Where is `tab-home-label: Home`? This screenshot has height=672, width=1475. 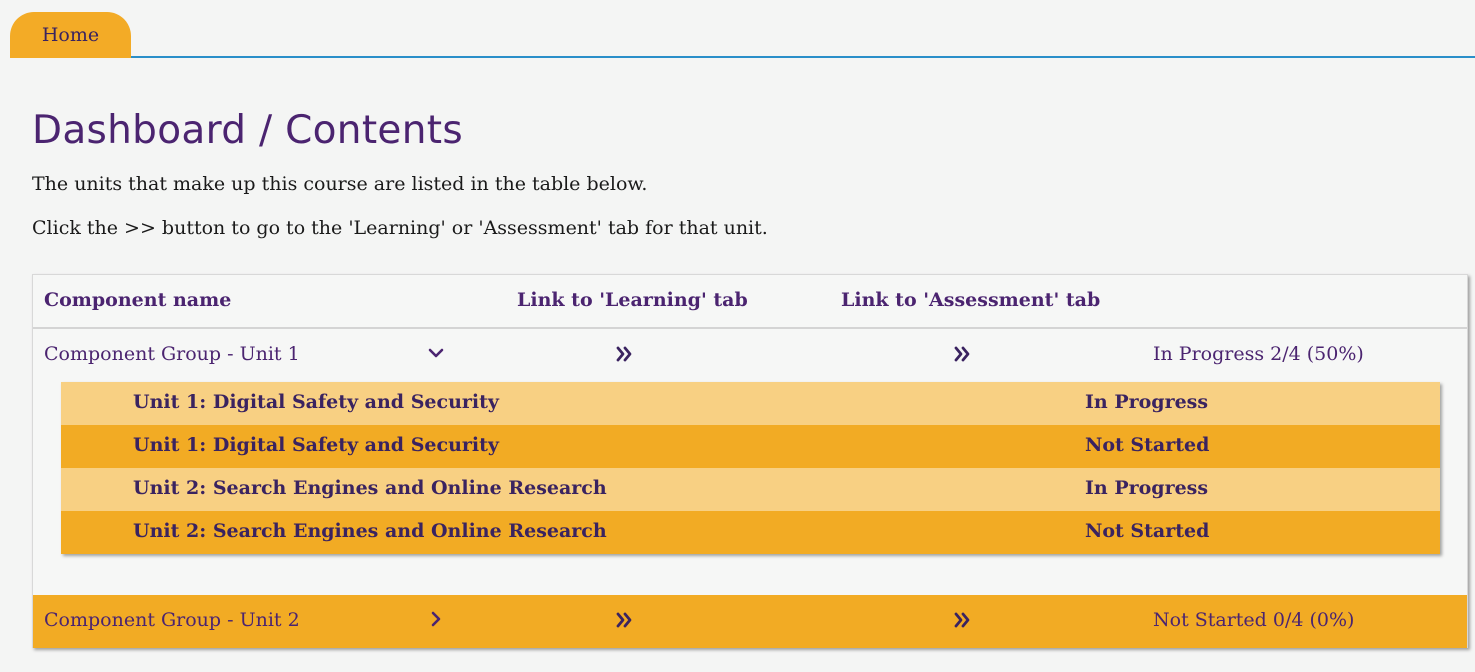
tab-home-label: Home is located at coordinates (70, 35).